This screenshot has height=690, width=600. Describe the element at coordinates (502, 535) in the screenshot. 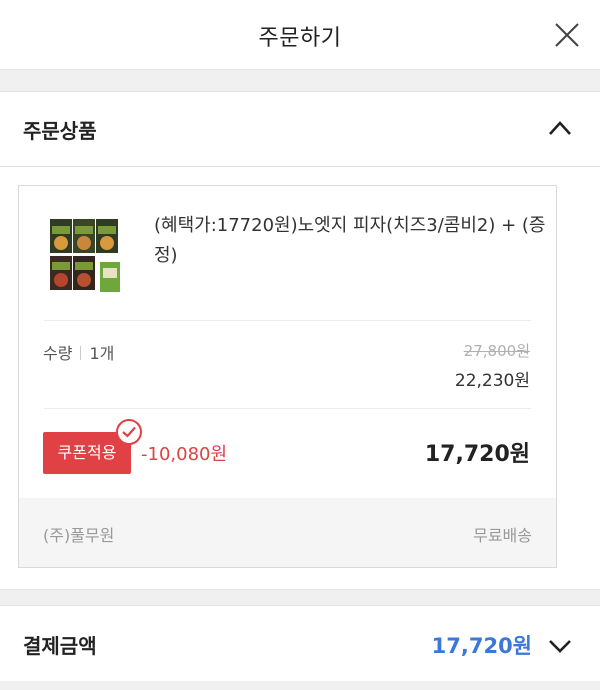

I see `shipping-info: 무료배송` at that location.